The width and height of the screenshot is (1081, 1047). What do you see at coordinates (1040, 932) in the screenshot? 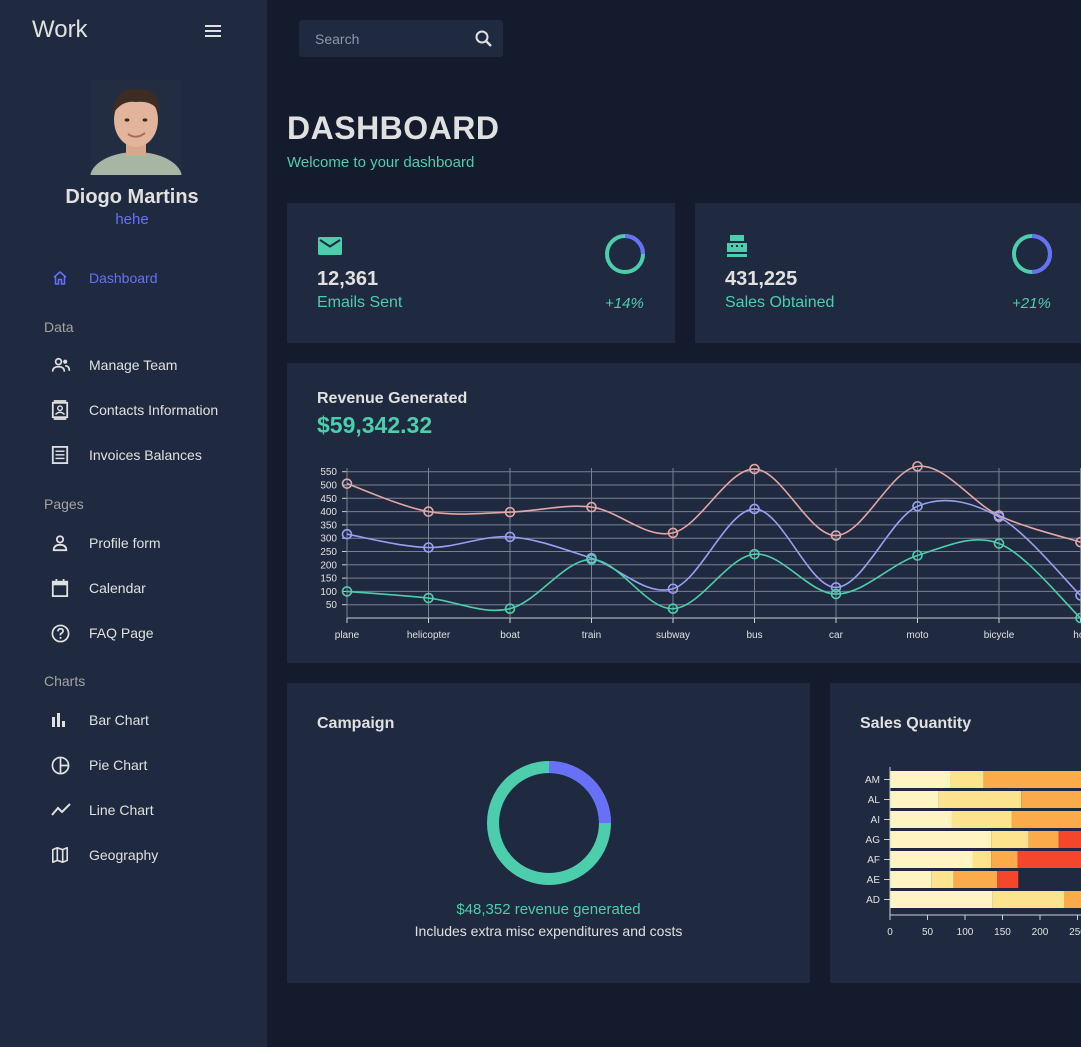
I see `x-tick-label: 200` at bounding box center [1040, 932].